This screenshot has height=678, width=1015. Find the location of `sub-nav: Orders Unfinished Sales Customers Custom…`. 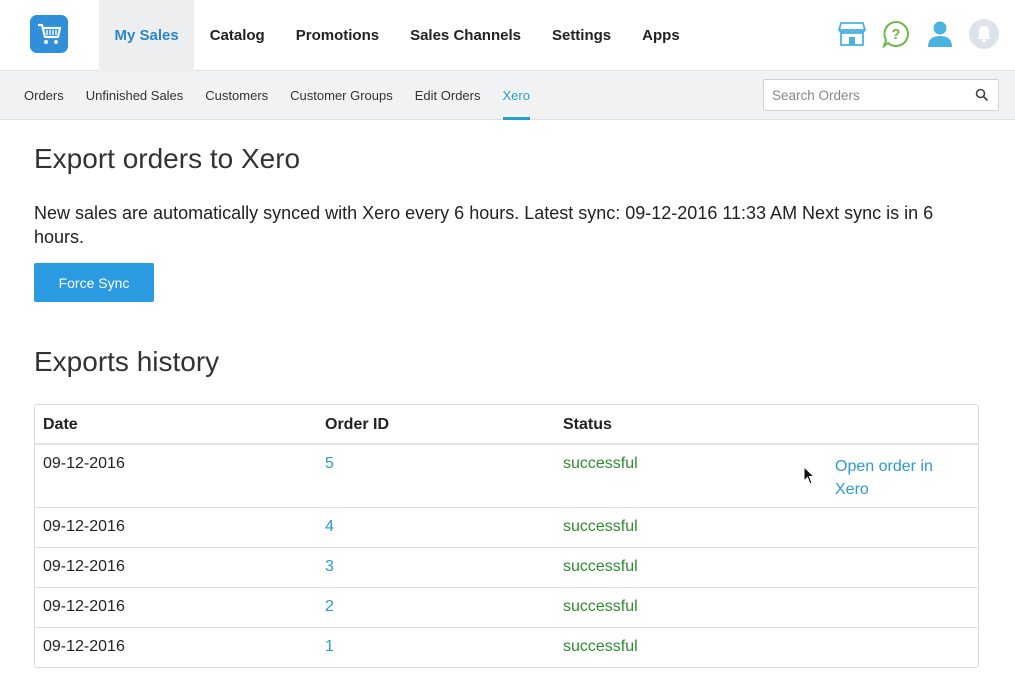

sub-nav: Orders Unfinished Sales Customers Custom… is located at coordinates (277, 95).